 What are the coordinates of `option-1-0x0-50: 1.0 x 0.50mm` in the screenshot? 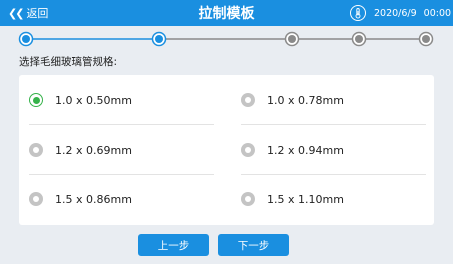 It's located at (121, 100).